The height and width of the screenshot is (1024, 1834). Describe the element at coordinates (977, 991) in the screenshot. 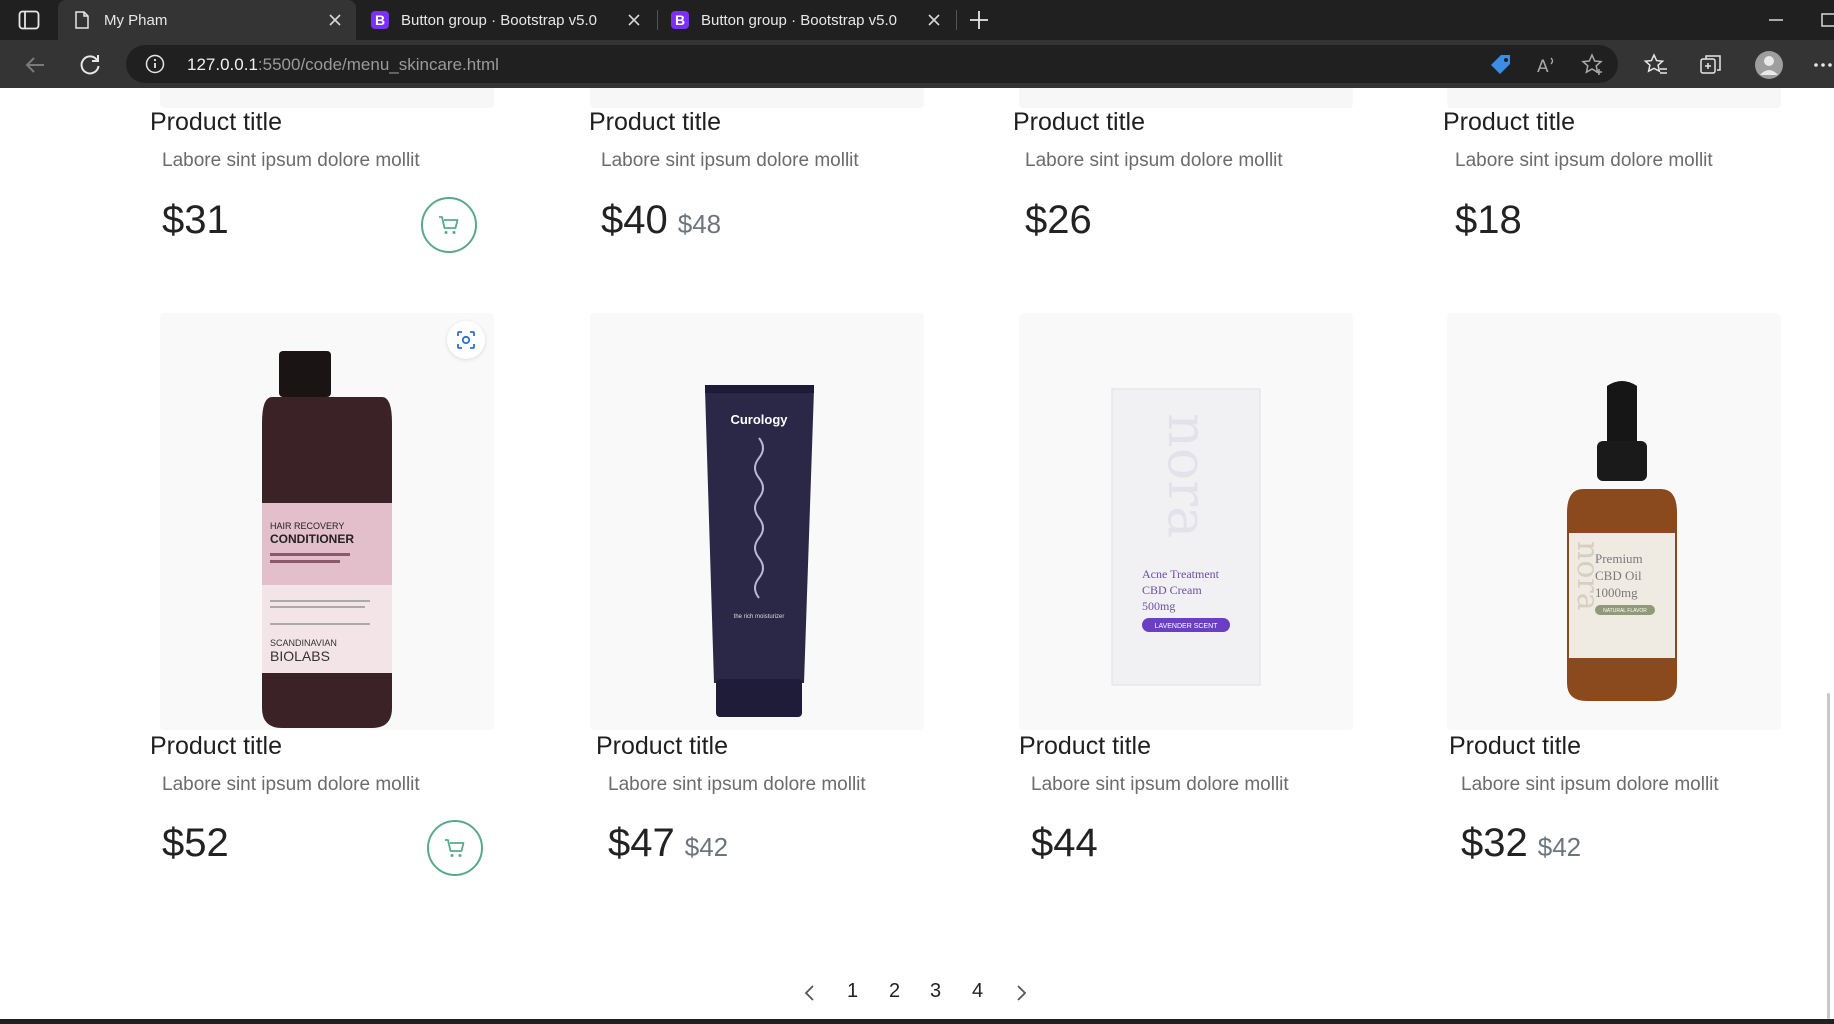

I see `page-4-link: 4` at that location.